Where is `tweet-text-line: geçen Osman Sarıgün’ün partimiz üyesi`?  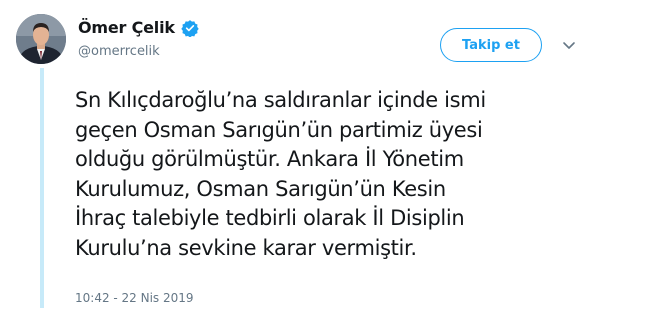
tweet-text-line: geçen Osman Sarıgün’ün partimiz üyesi is located at coordinates (279, 129).